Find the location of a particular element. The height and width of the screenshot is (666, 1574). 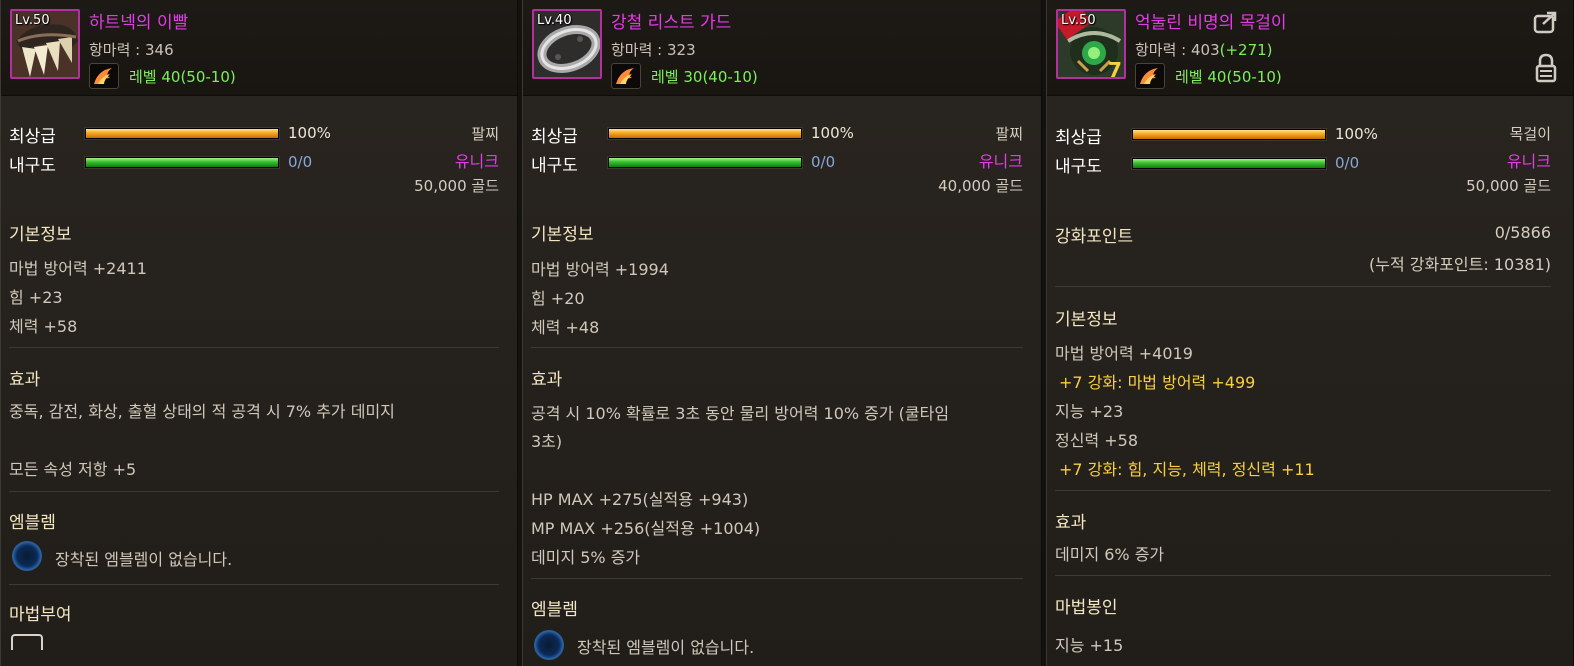

tooltip-header: Lv.50 하트넥의 이빨 항마력 : 346 레벨 40(50-10) is located at coordinates (259, 48).